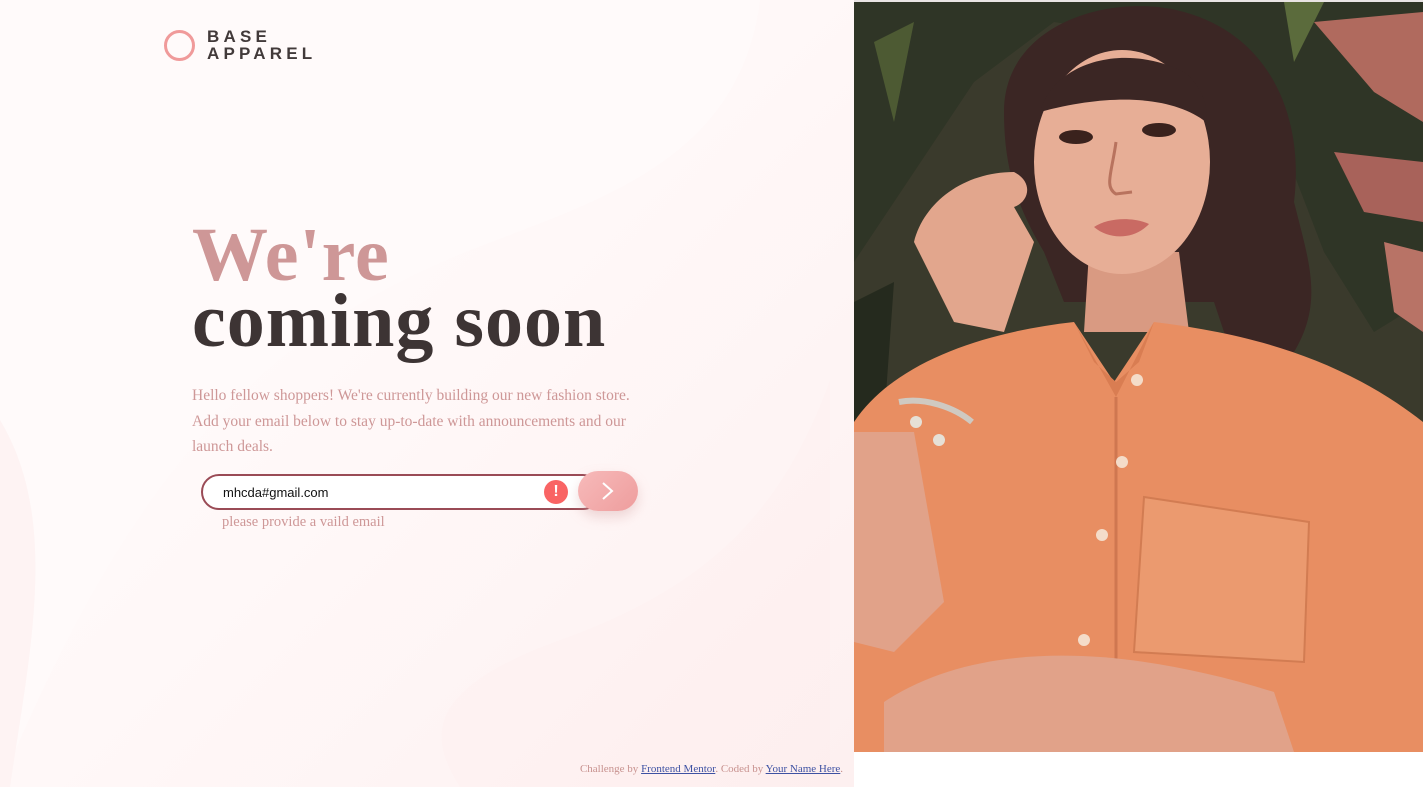 Image resolution: width=1423 pixels, height=787 pixels. I want to click on footer-prefix: Challenge by, so click(609, 769).